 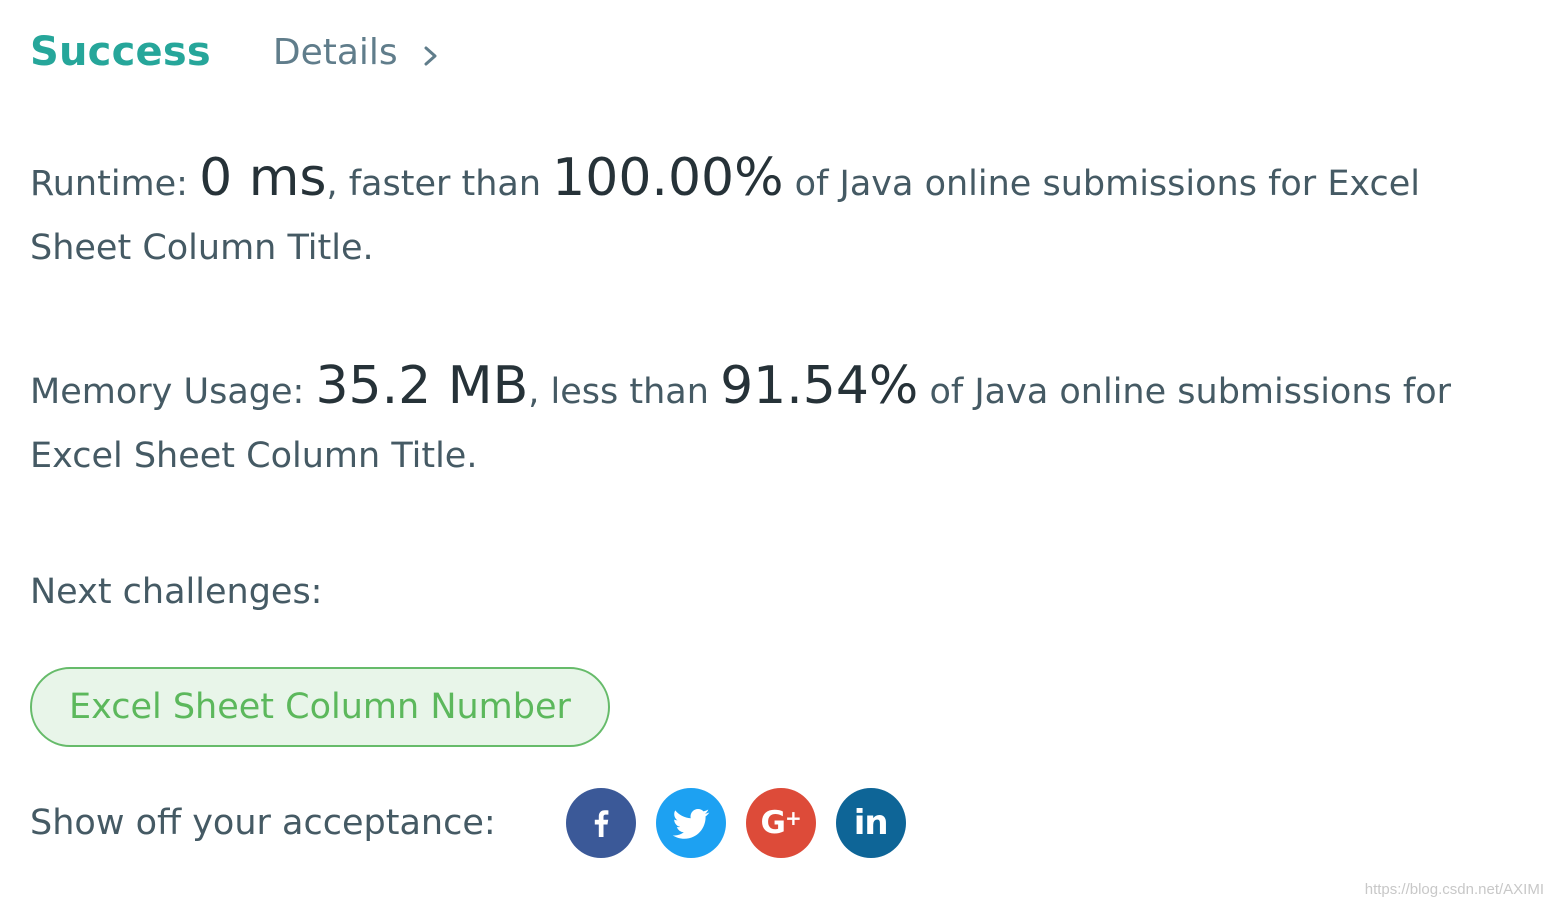 What do you see at coordinates (819, 386) in the screenshot?
I see `memory-percent: 91.54%` at bounding box center [819, 386].